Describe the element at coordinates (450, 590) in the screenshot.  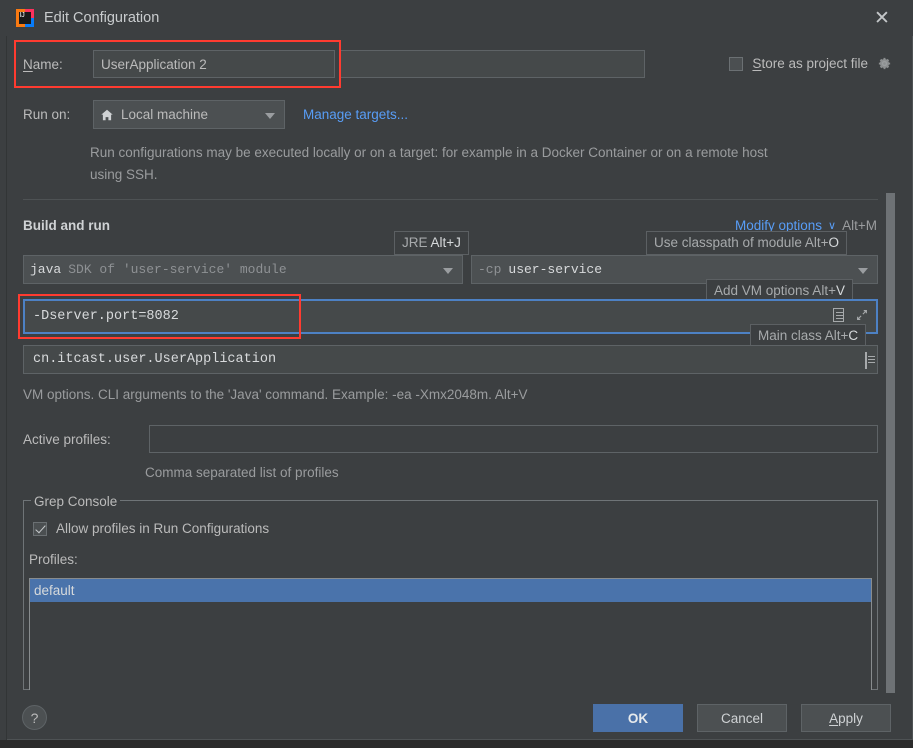
I see `list-item: default` at that location.